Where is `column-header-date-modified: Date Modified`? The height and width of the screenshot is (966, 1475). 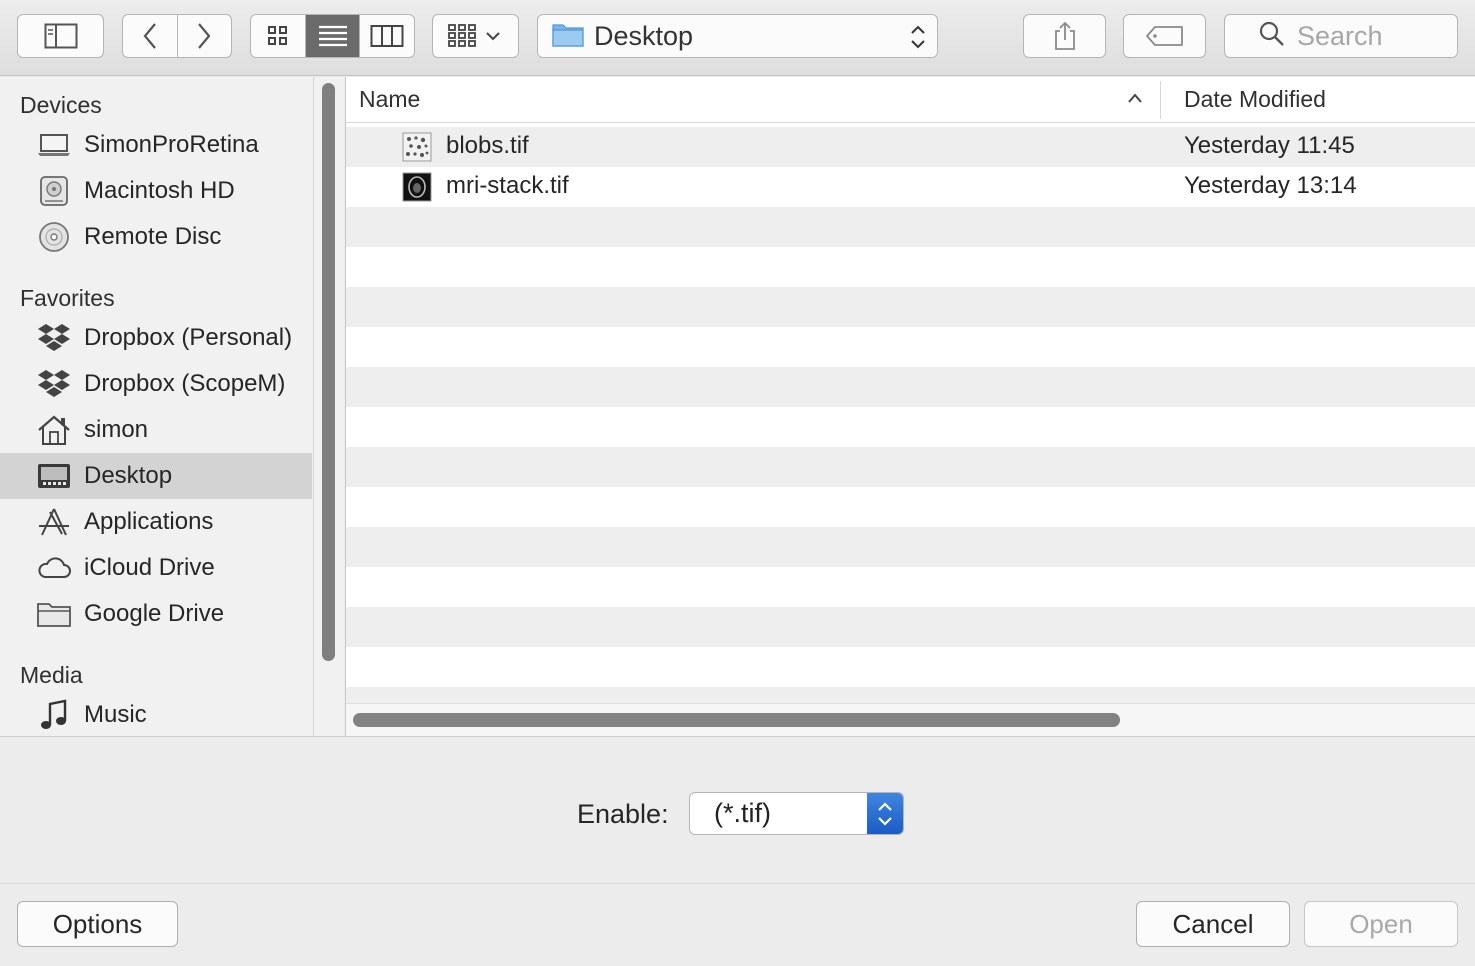
column-header-date-modified: Date Modified is located at coordinates (1255, 99).